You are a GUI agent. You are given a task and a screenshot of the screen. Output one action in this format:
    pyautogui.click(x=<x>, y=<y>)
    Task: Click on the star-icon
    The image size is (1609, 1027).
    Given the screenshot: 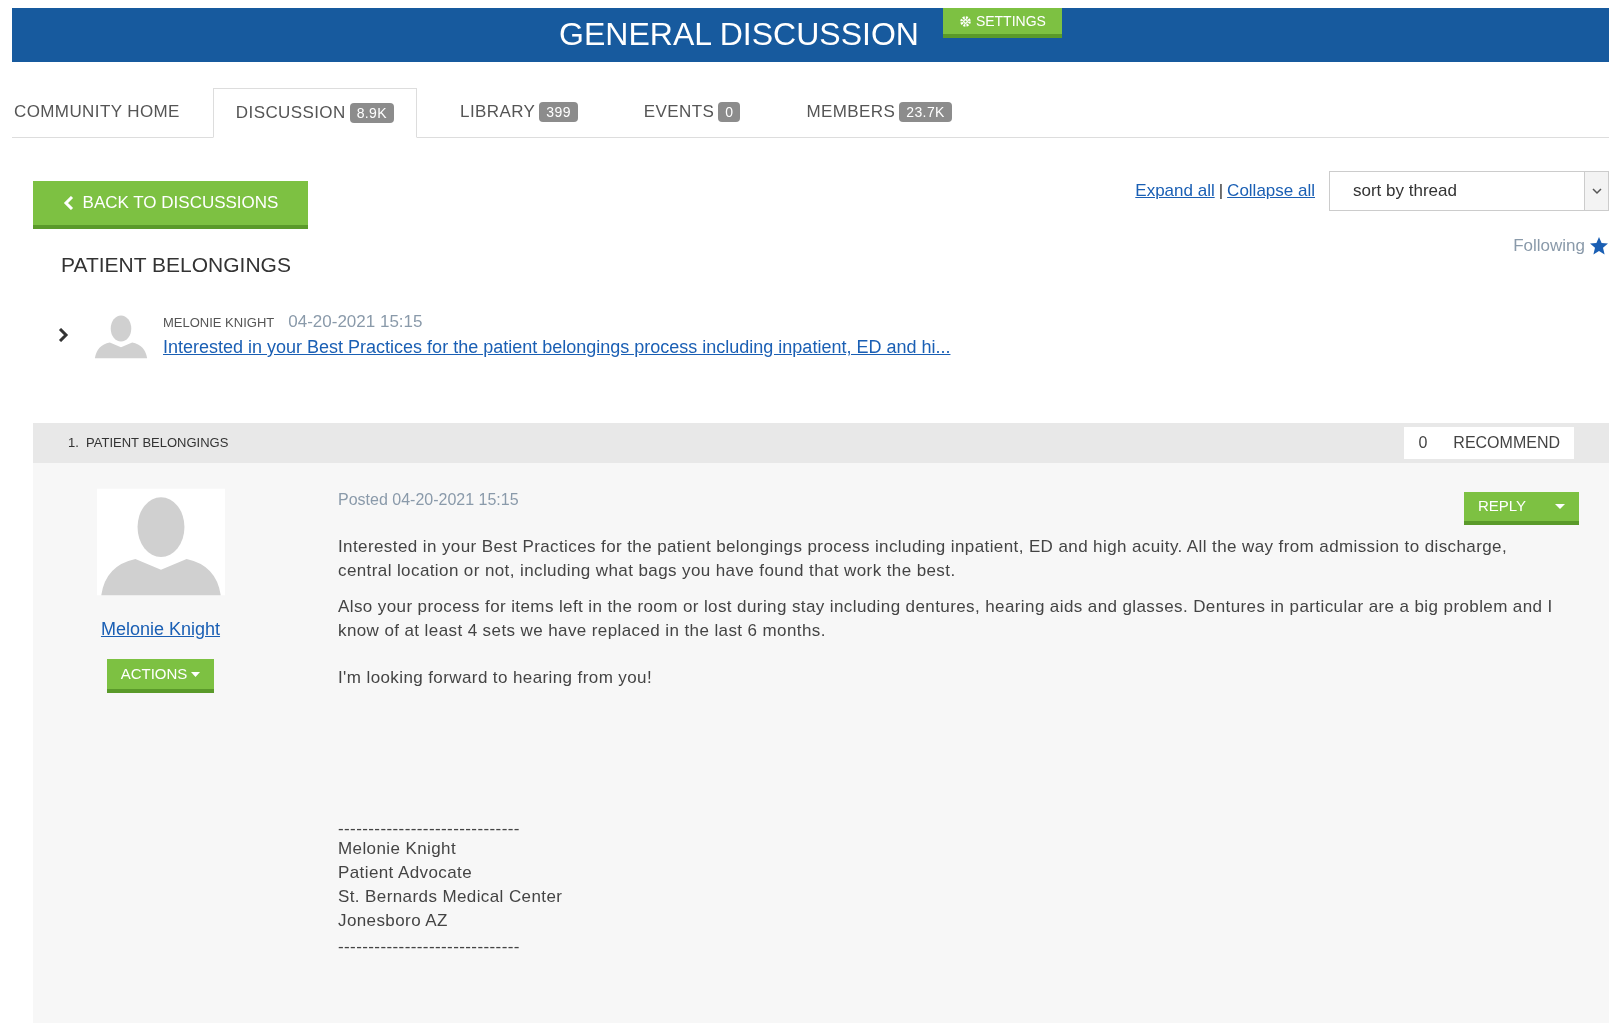 What is the action you would take?
    pyautogui.click(x=1599, y=245)
    